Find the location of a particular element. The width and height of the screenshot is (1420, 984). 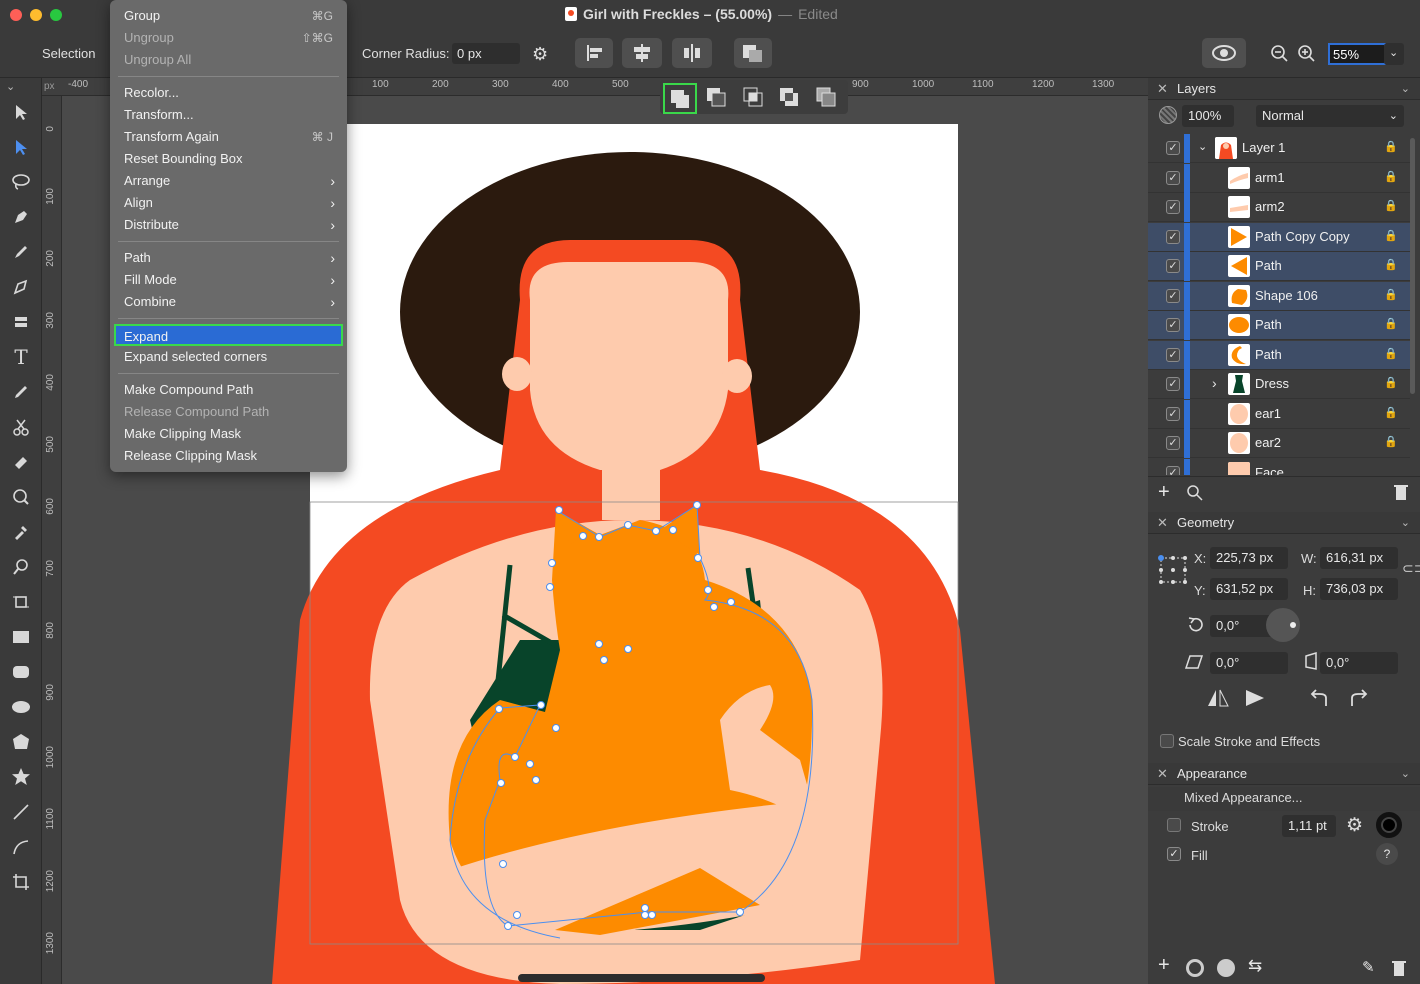

fill-tool-icon is located at coordinates (21, 322).